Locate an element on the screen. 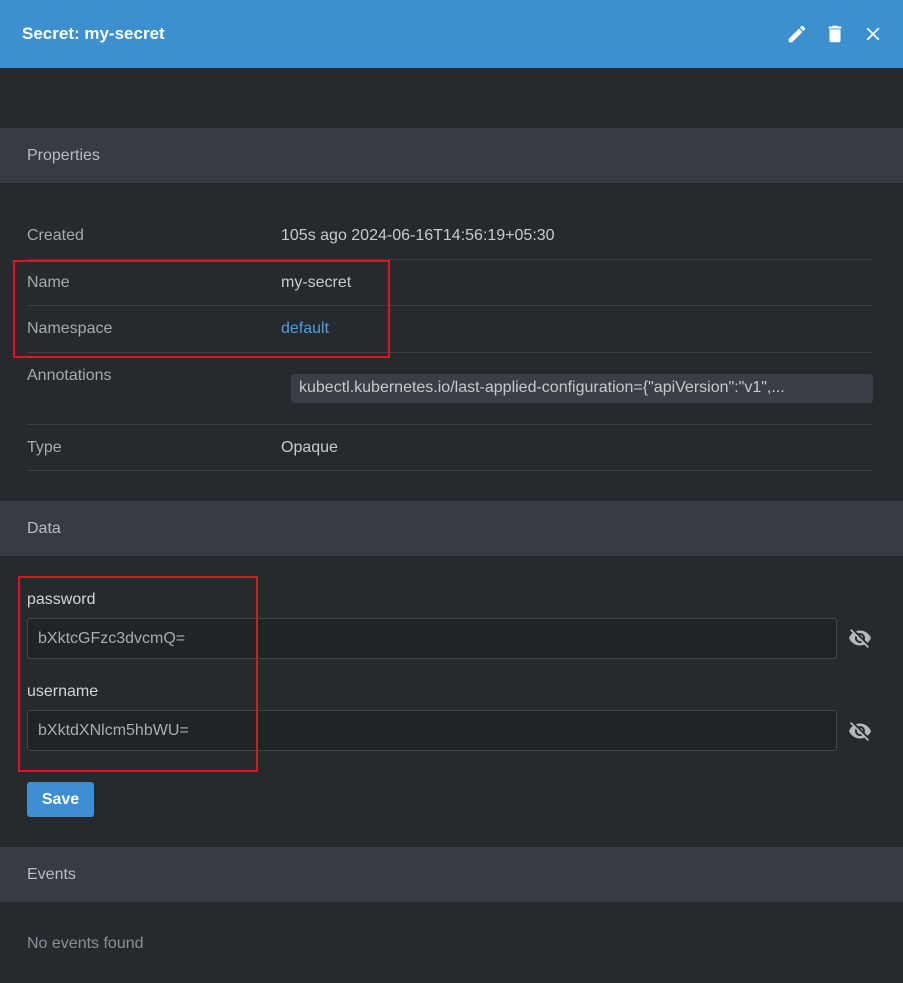 Image resolution: width=903 pixels, height=983 pixels. created-value: 105s ago 2024-06-16T14:56:19+05:30 is located at coordinates (418, 235).